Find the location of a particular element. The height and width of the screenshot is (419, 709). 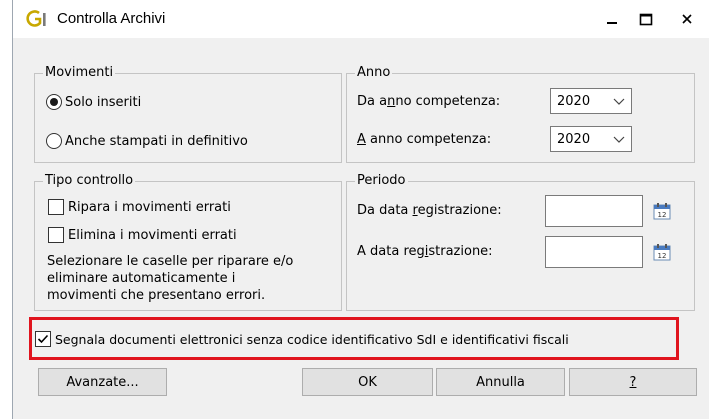

title-bar: Controlla Archivi is located at coordinates (361, 19).